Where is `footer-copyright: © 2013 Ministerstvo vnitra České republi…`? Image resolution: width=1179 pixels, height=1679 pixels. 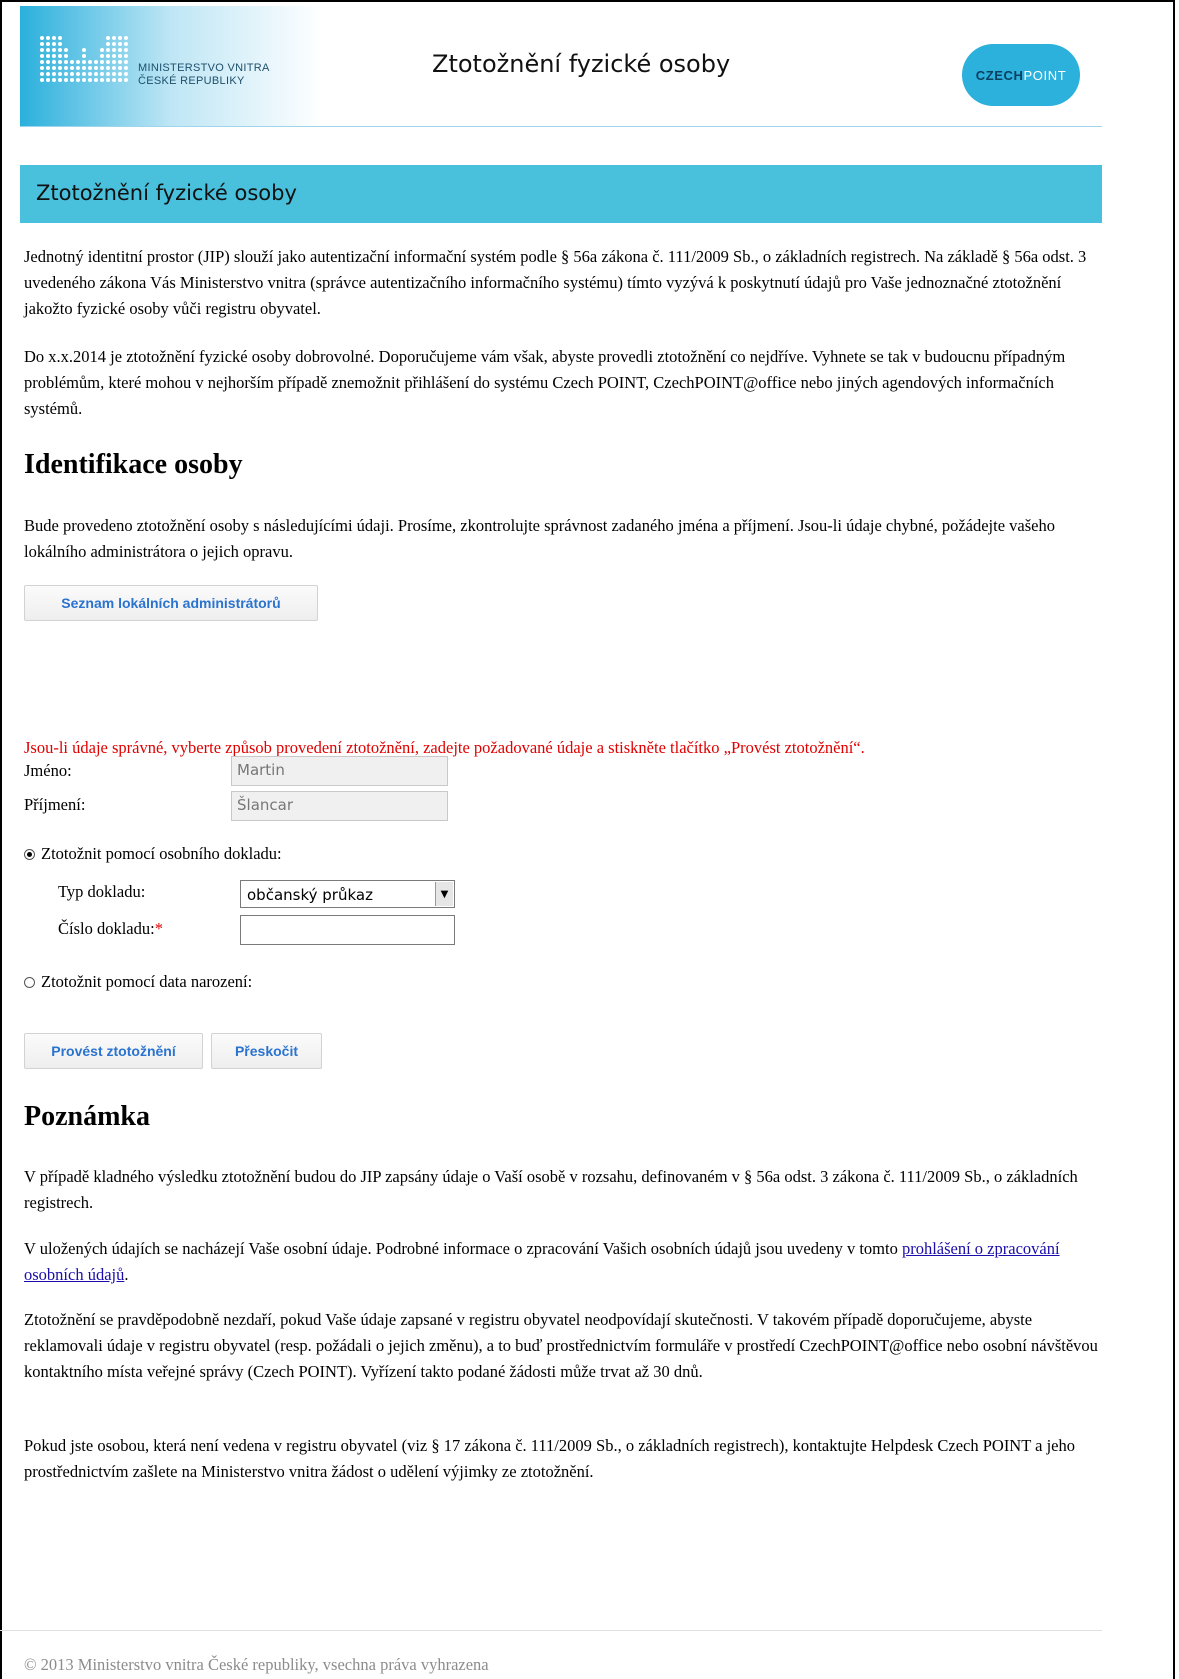 footer-copyright: © 2013 Ministerstvo vnitra České republi… is located at coordinates (256, 1664).